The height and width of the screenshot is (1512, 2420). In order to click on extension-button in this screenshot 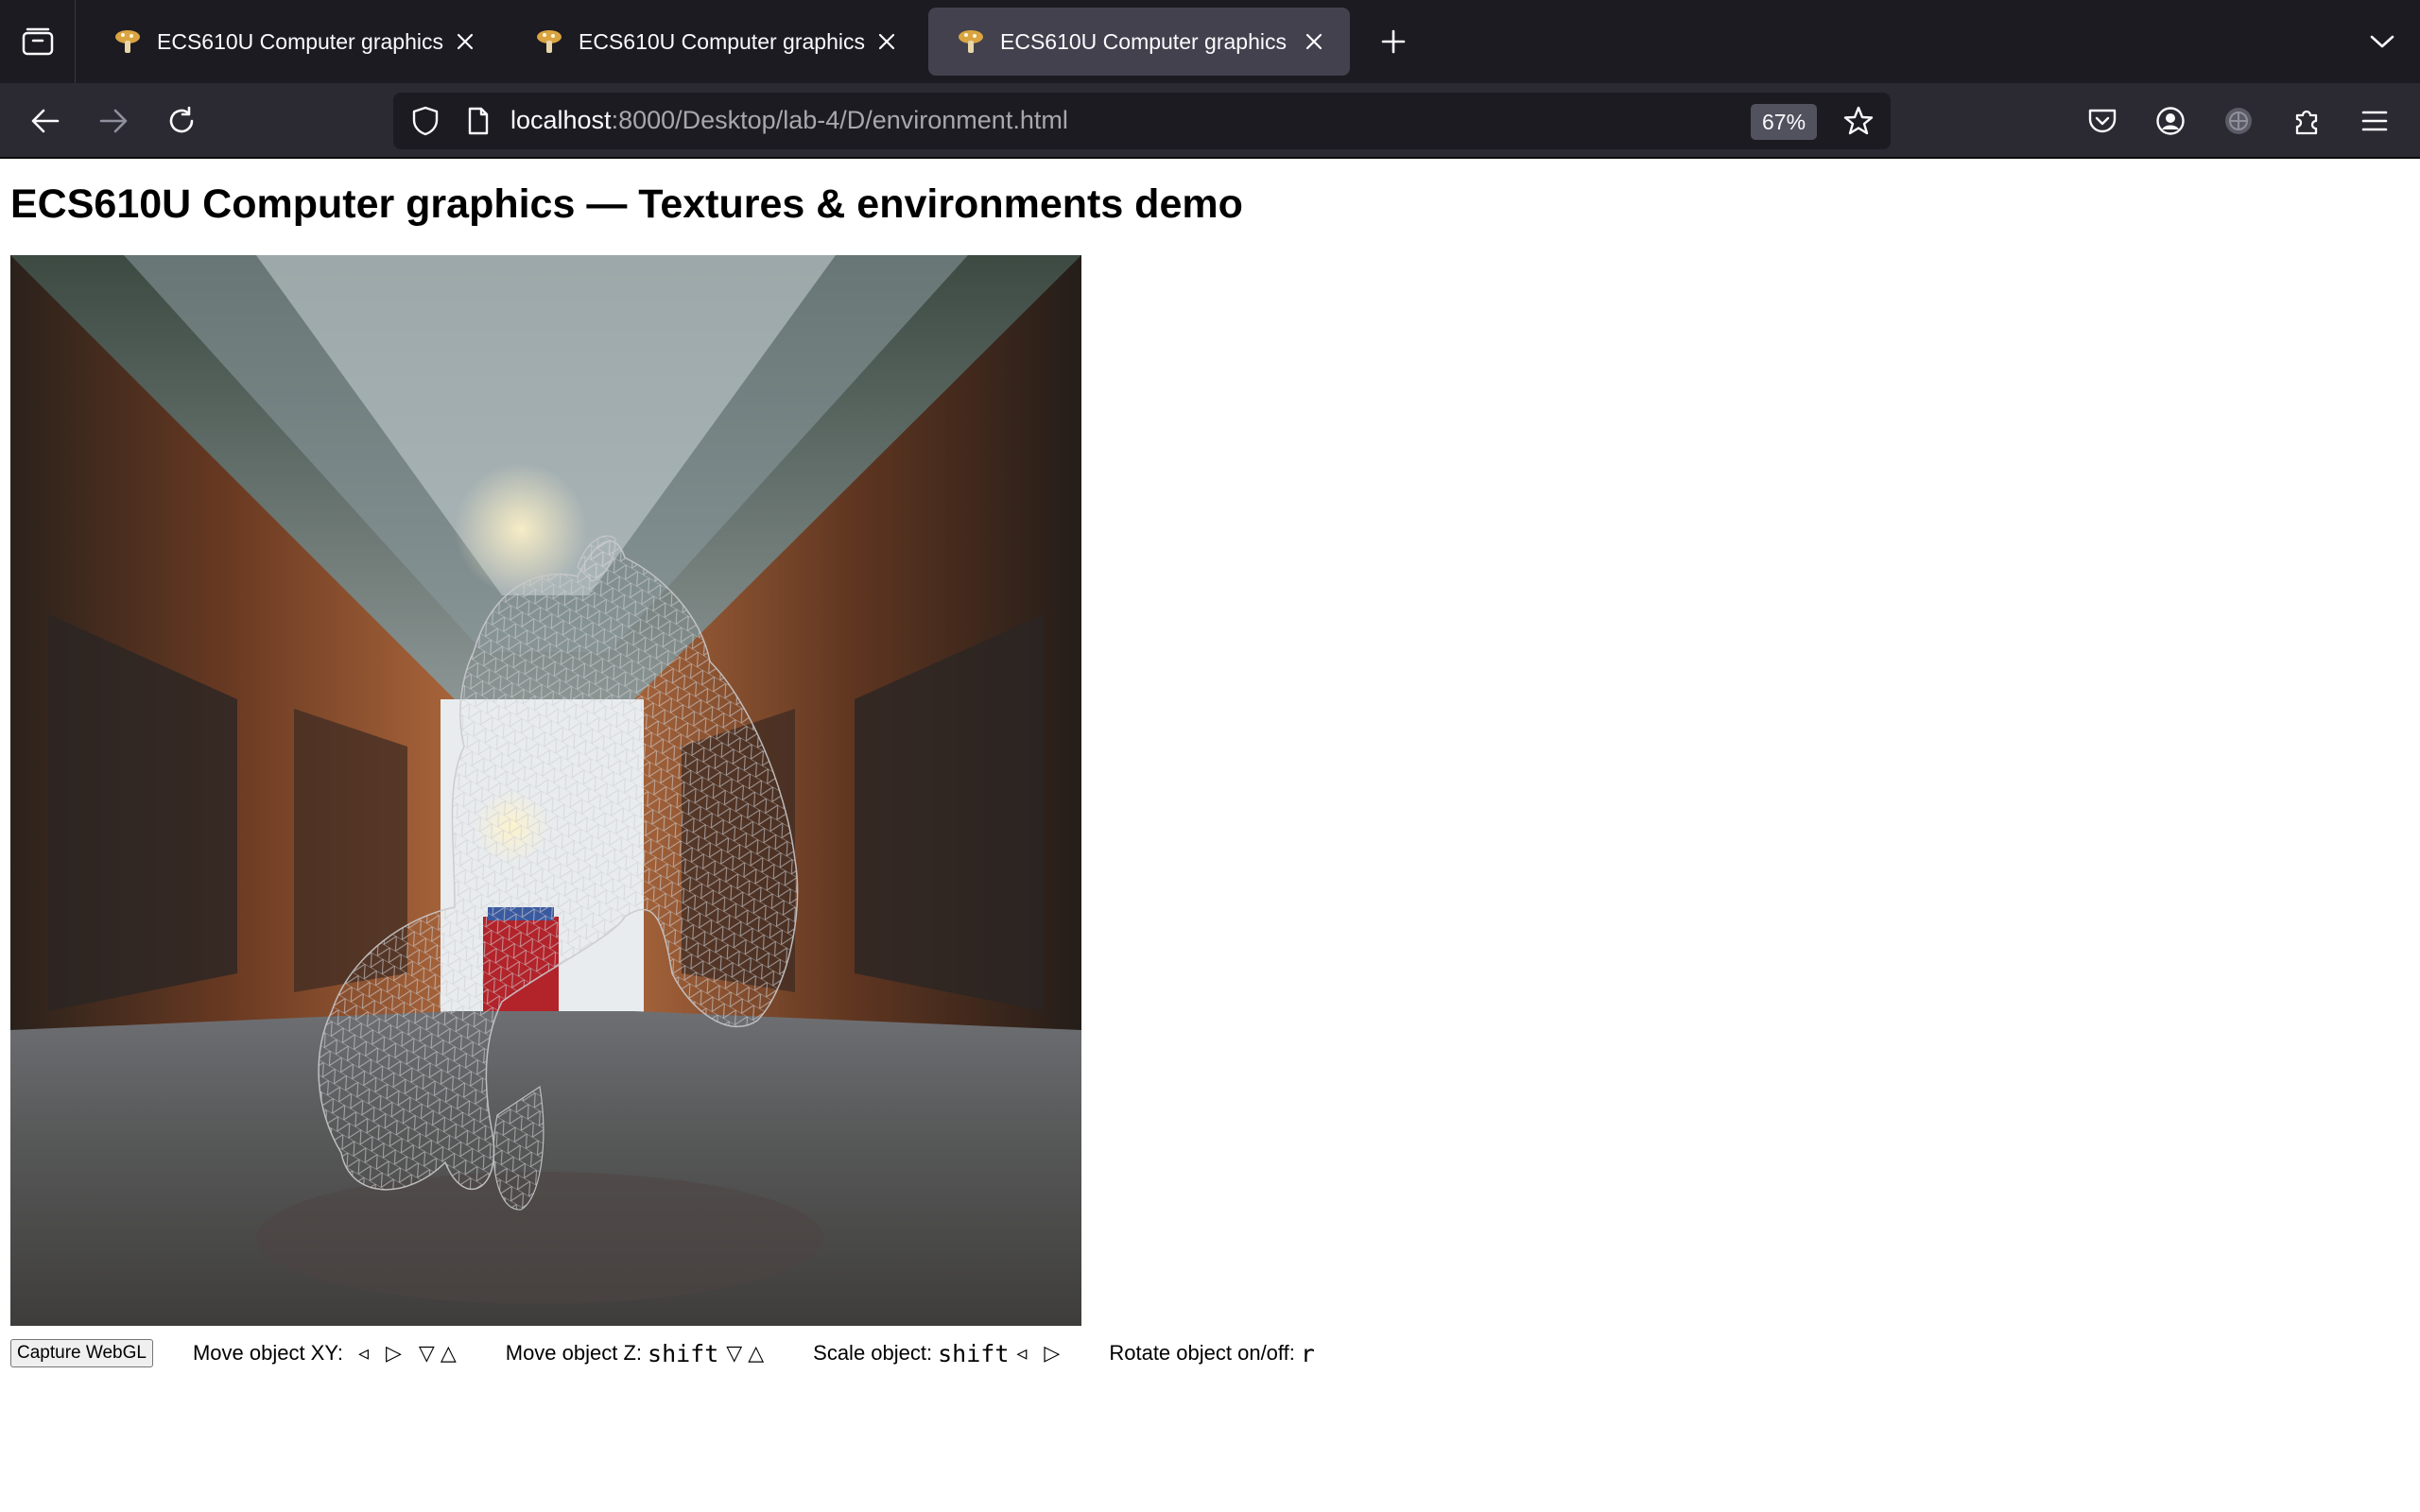, I will do `click(2238, 121)`.